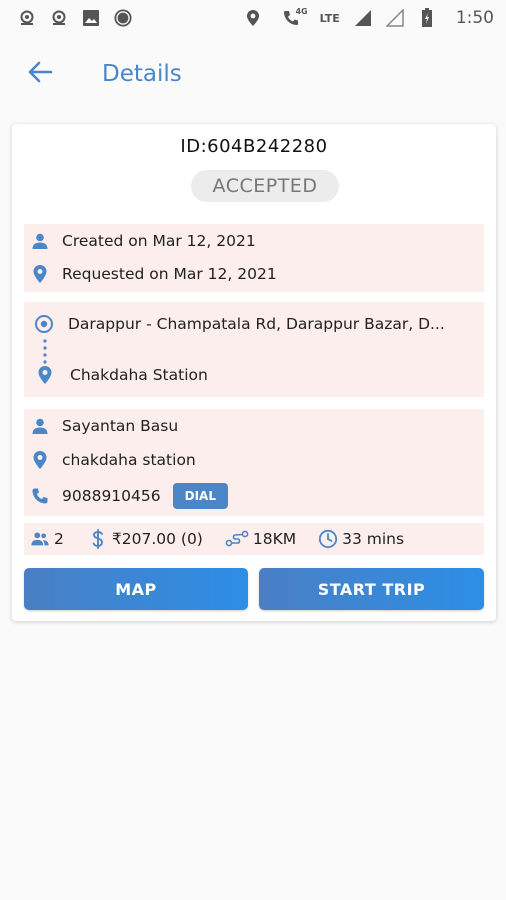 This screenshot has width=506, height=900. I want to click on phone-icon, so click(40, 496).